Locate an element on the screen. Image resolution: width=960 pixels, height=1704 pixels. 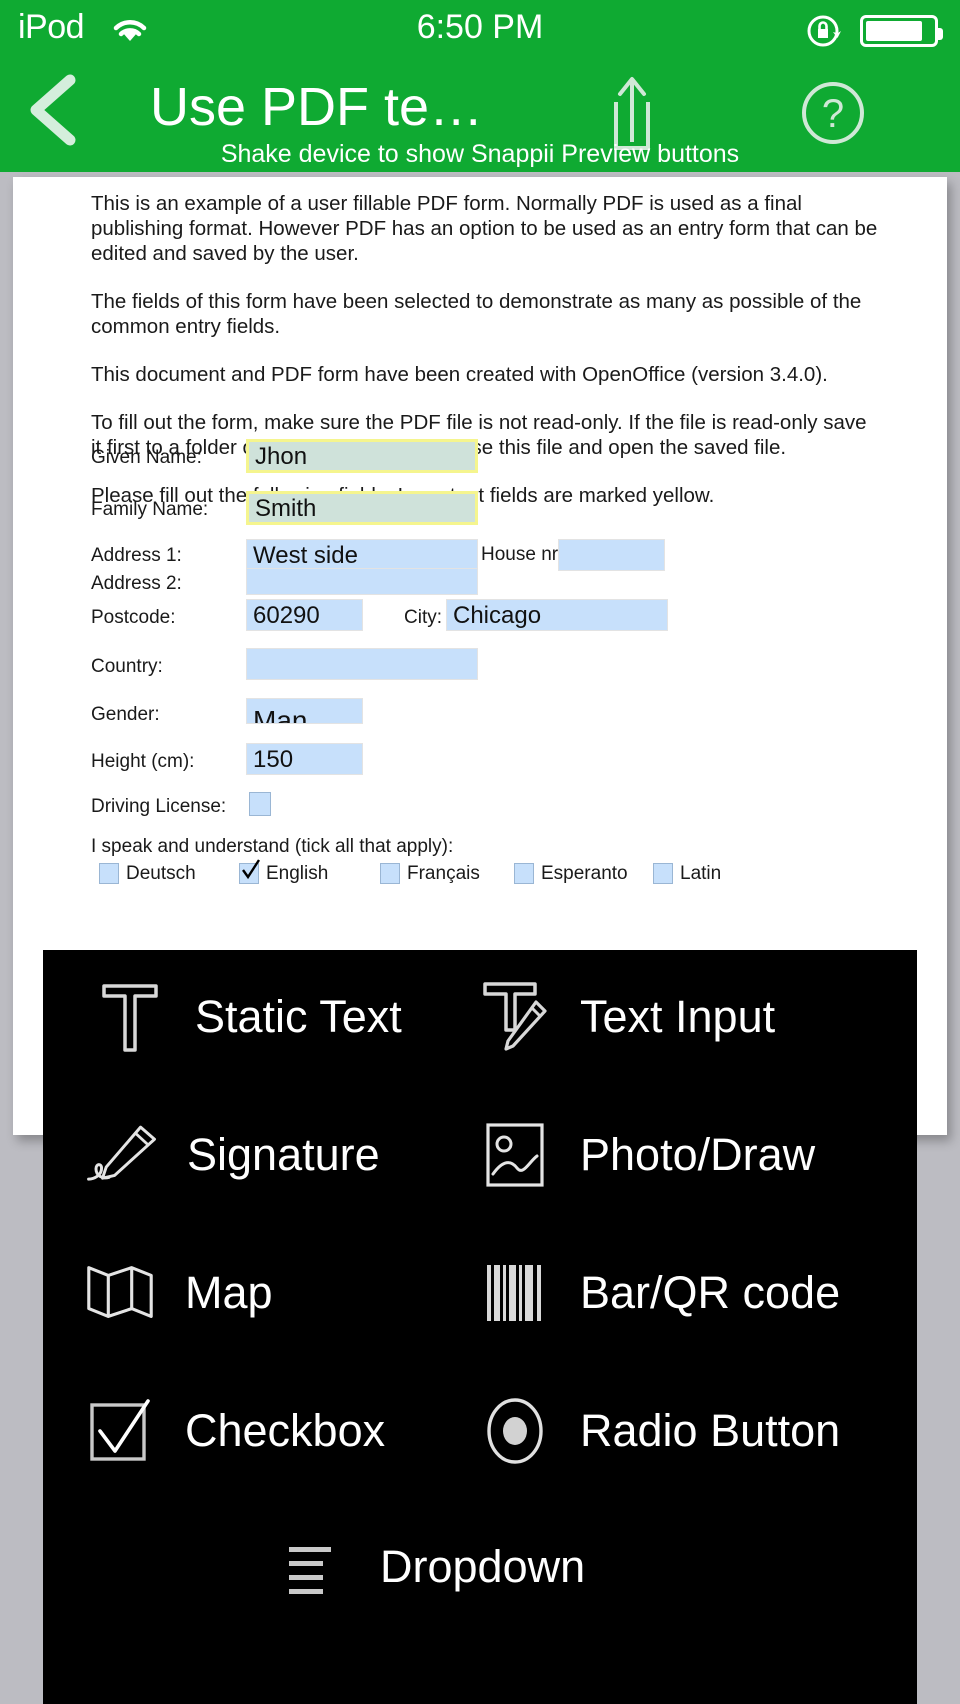
francais-label: Français is located at coordinates (443, 873).